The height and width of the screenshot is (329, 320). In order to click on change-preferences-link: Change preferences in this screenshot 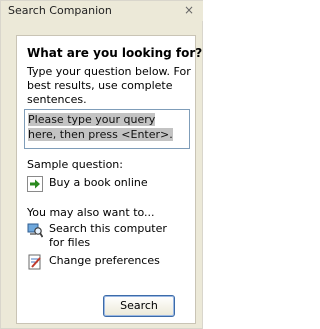, I will do `click(93, 263)`.